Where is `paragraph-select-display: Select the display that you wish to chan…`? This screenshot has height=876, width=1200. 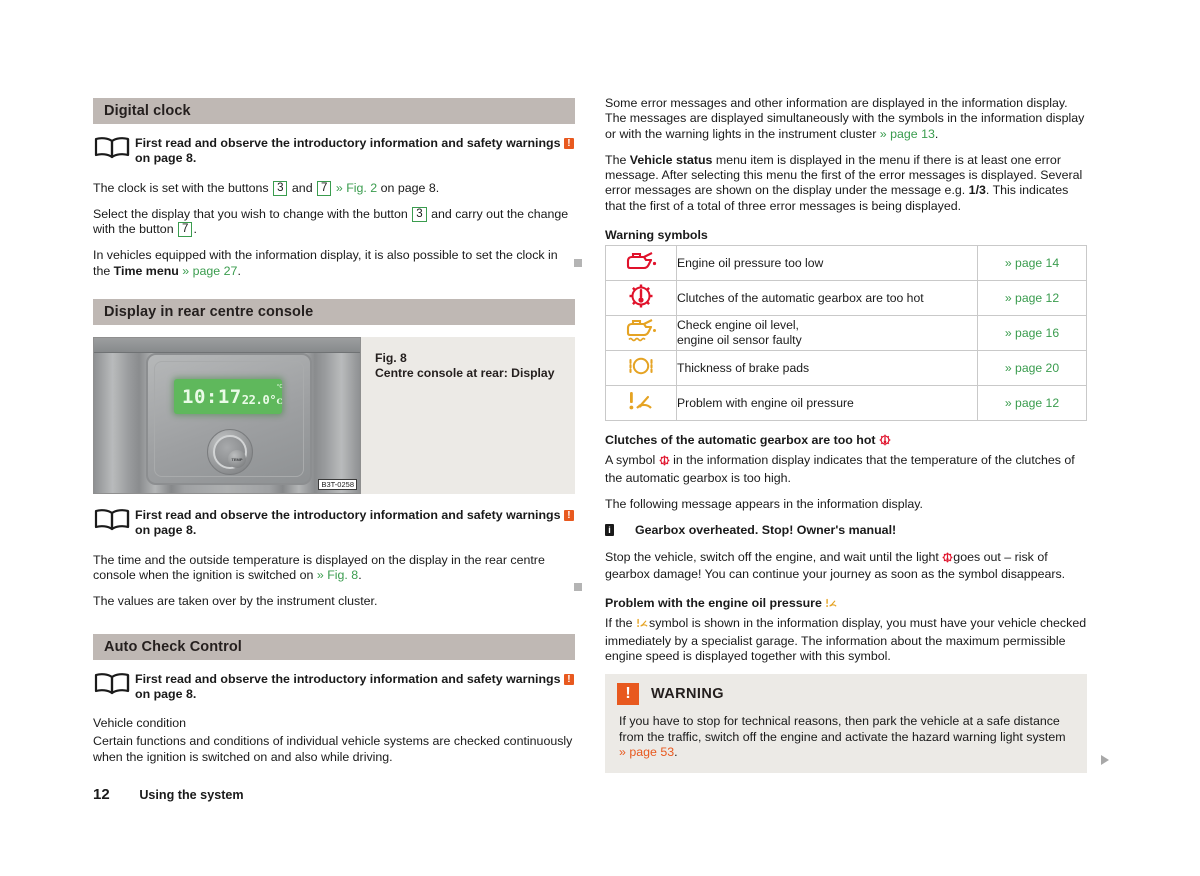 paragraph-select-display: Select the display that you wish to chan… is located at coordinates (334, 222).